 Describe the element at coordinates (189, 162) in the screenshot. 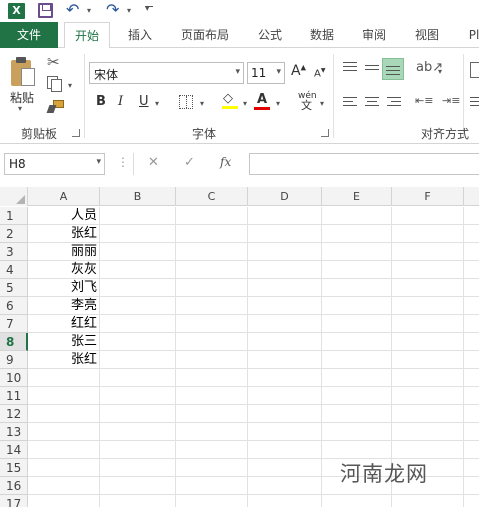

I see `enter-icon: ✓` at that location.